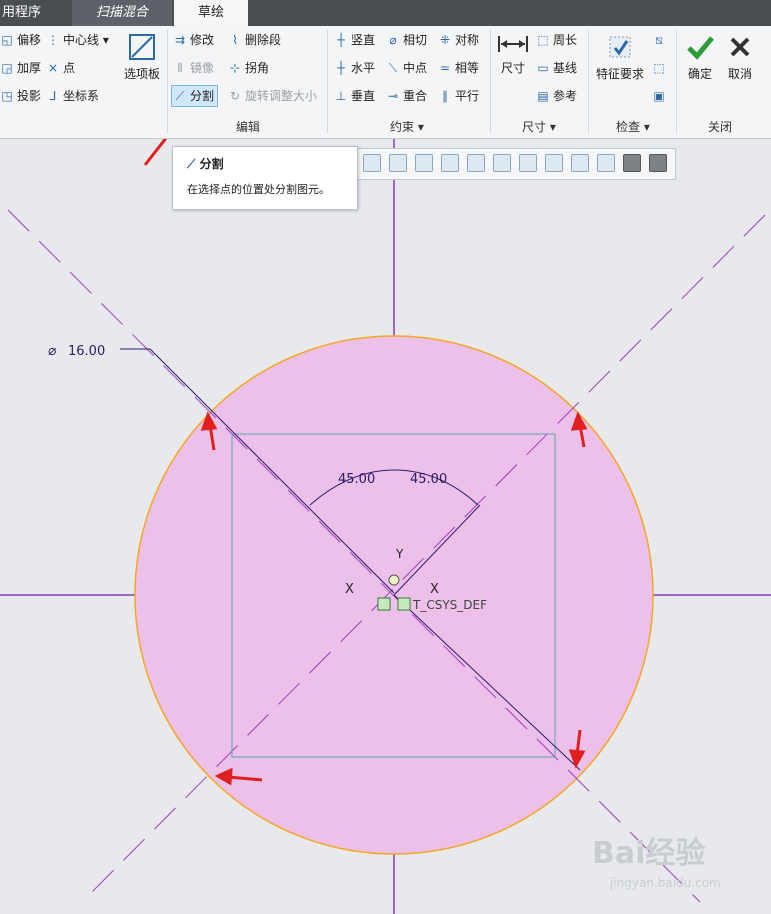 This screenshot has height=914, width=771. What do you see at coordinates (554, 163) in the screenshot?
I see `annotation-display-icon` at bounding box center [554, 163].